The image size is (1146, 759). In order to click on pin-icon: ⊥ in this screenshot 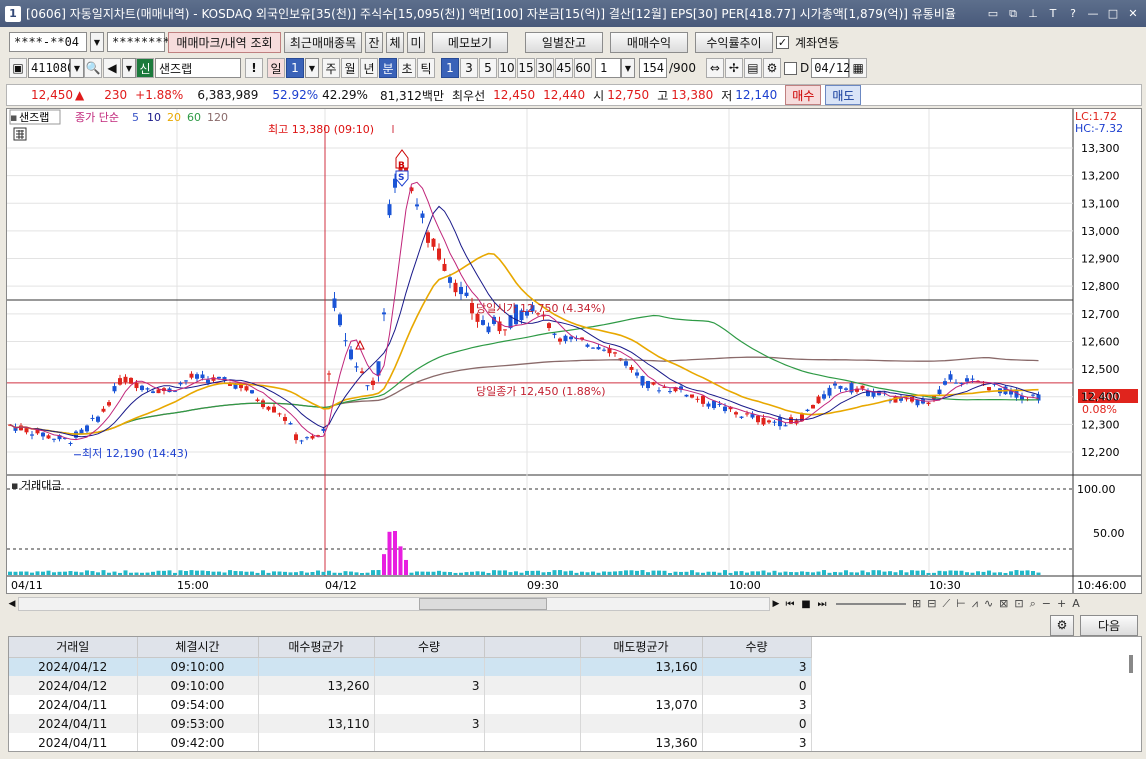, I will do `click(1033, 14)`.